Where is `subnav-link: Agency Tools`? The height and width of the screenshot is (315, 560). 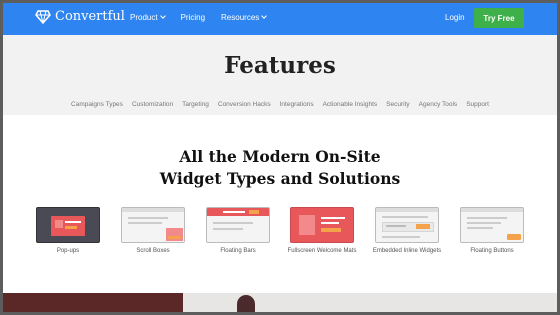
subnav-link: Agency Tools is located at coordinates (438, 104).